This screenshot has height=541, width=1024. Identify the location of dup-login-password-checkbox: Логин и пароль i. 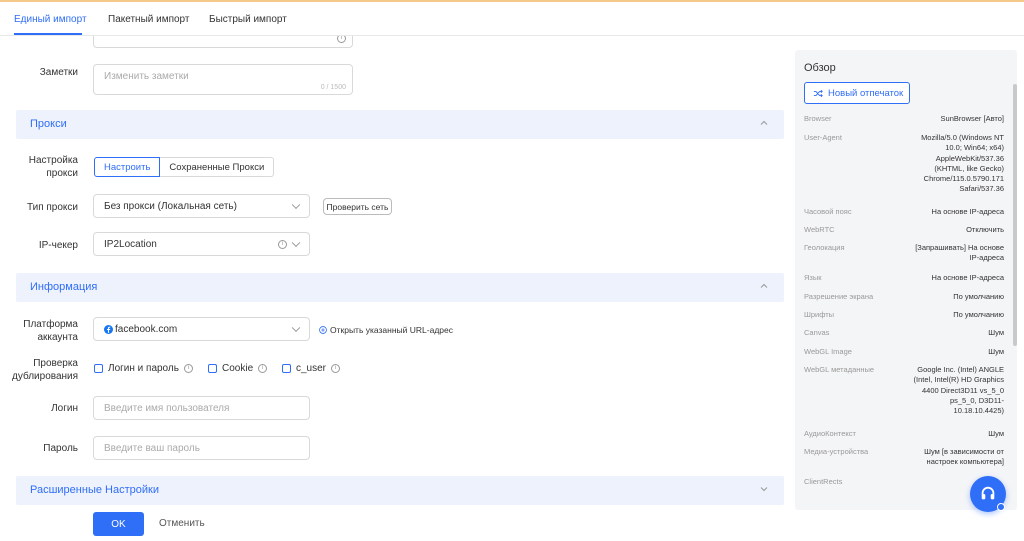
(143, 368).